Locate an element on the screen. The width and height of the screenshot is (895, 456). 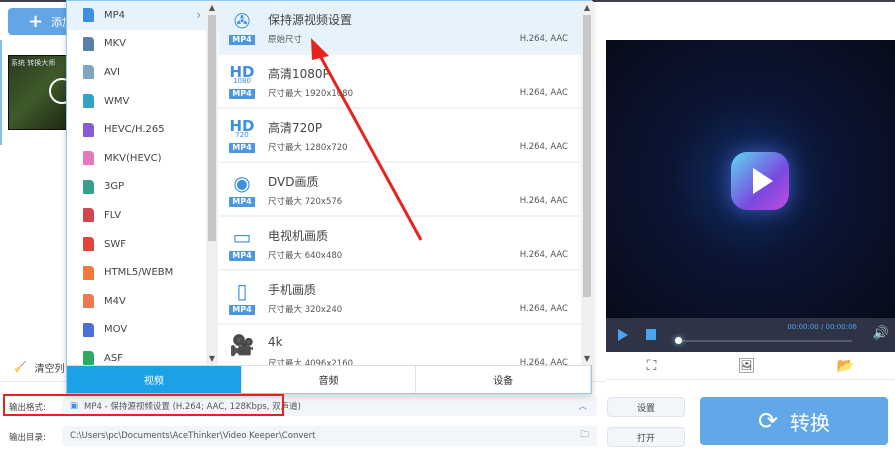
preview-tools: ⛶ 🖼 📂 is located at coordinates (750, 366).